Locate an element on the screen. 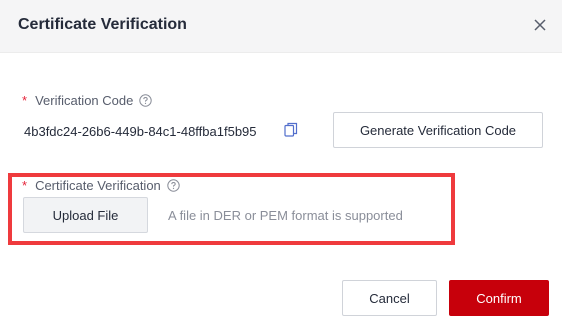  verification-code-label: Verification Code is located at coordinates (84, 100).